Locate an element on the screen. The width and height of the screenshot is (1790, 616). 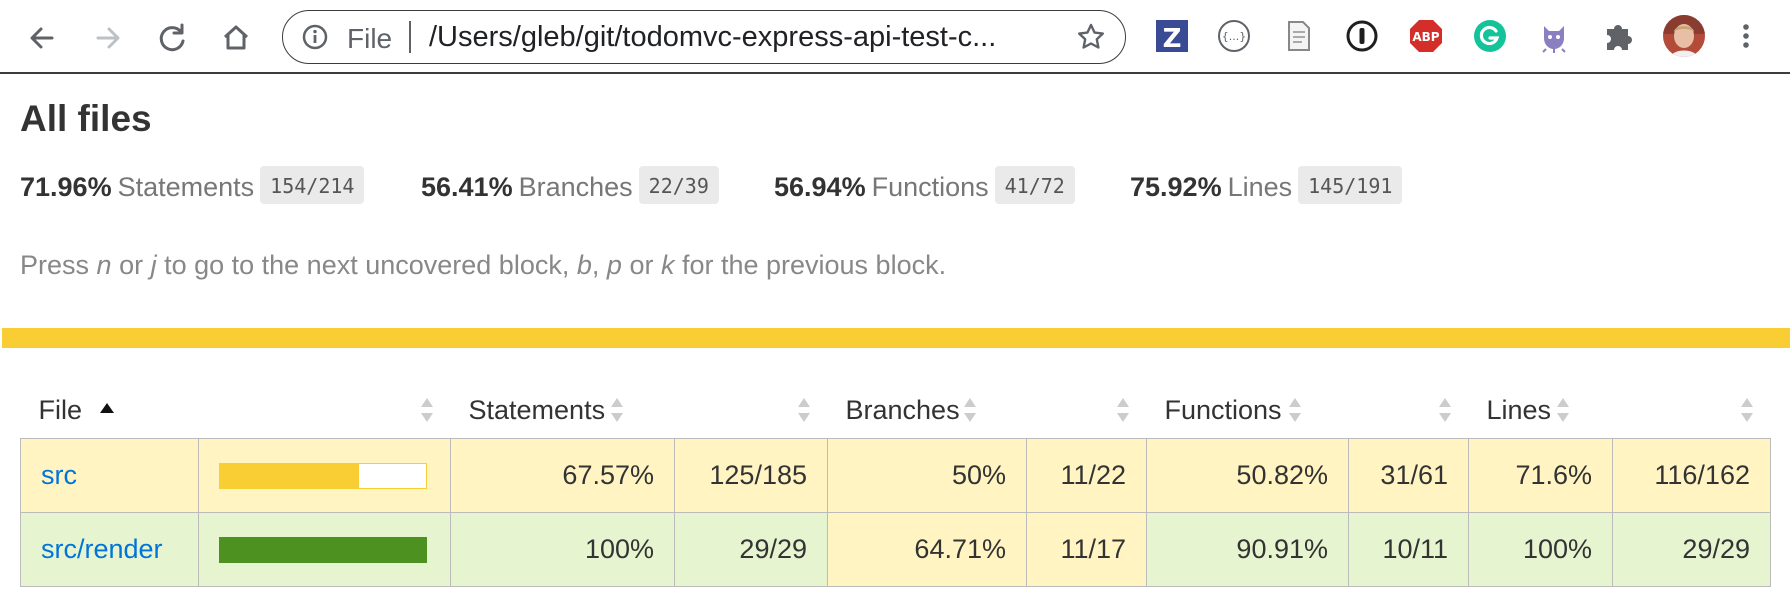
branches-pct: 50% is located at coordinates (927, 475).